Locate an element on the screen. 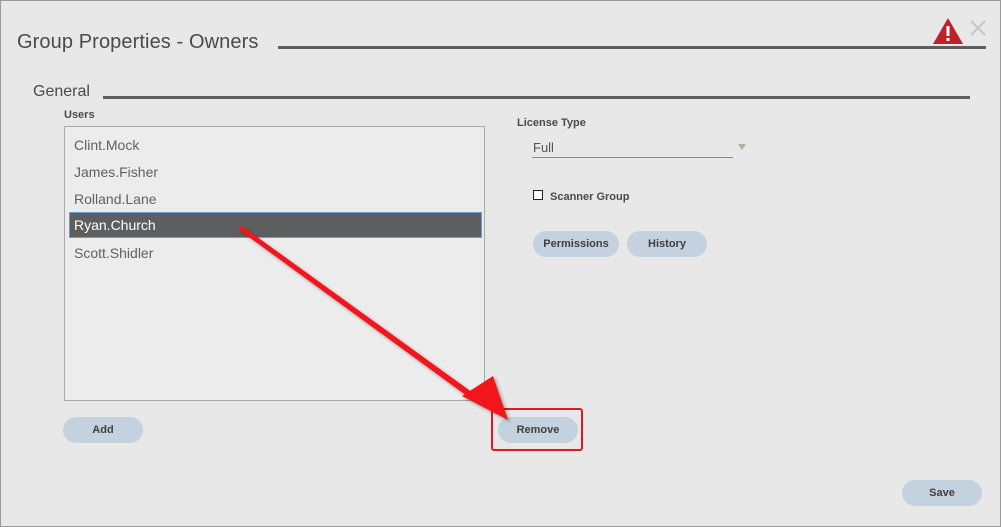 This screenshot has width=1001, height=527. dialog-title: Group Properties - Owners is located at coordinates (138, 42).